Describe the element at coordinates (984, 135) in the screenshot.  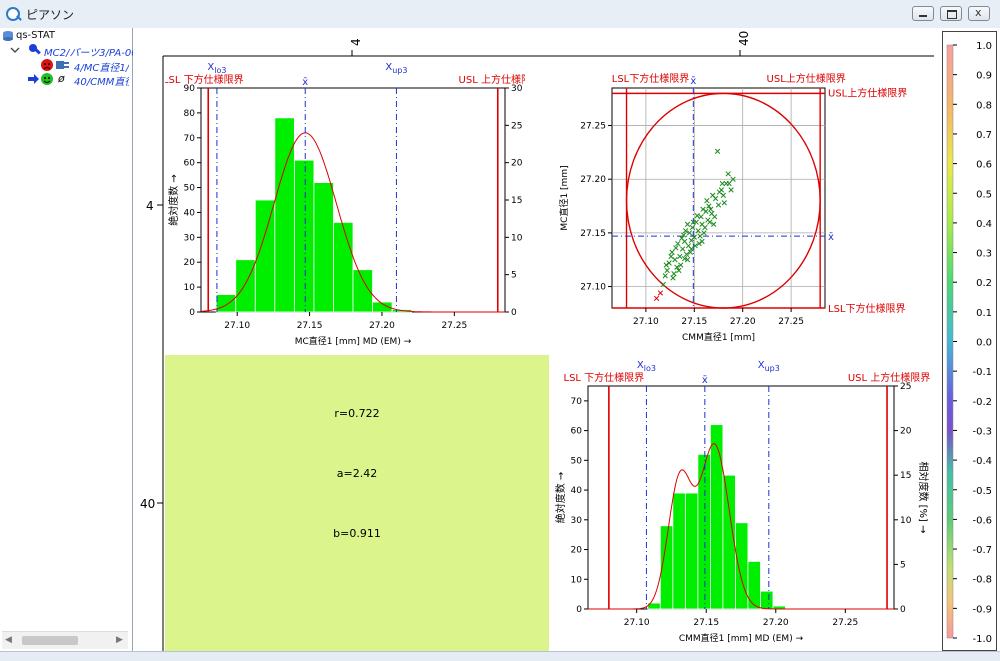
I see `scale-tick-label: 0.7` at that location.